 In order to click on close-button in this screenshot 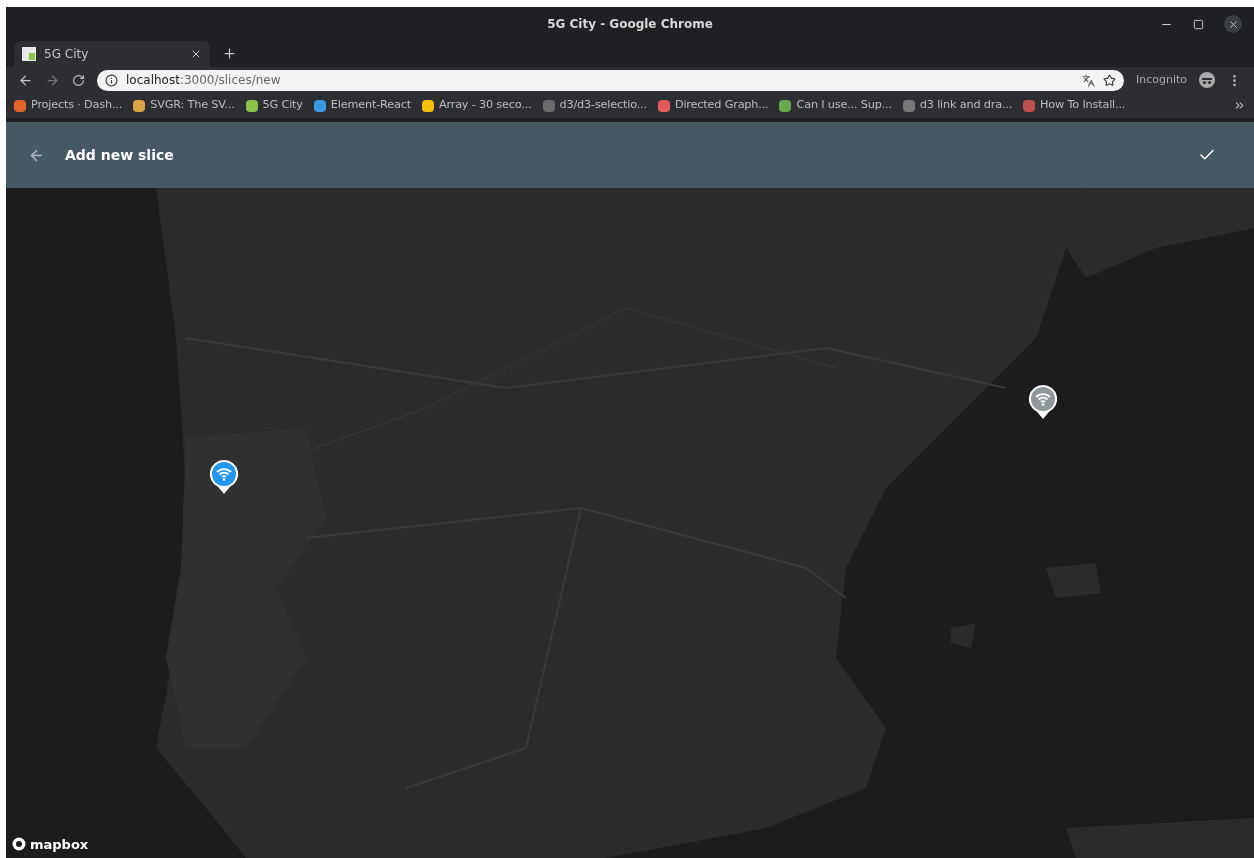, I will do `click(1233, 24)`.